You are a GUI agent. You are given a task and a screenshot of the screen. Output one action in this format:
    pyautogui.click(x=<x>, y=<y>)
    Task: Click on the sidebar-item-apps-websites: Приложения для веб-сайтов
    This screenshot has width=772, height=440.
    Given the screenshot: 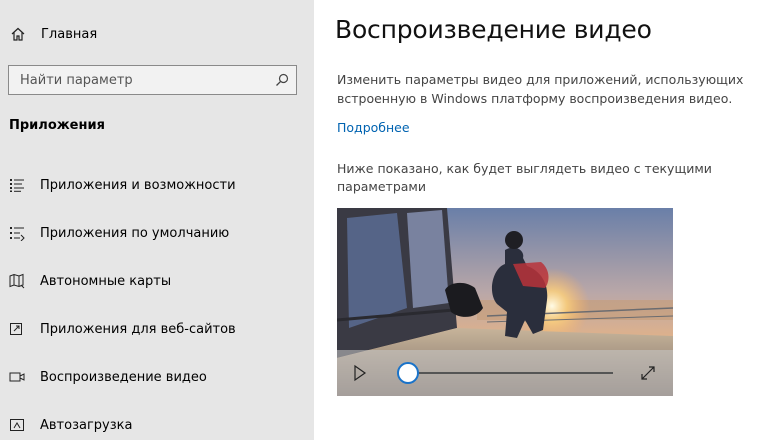 What is the action you would take?
    pyautogui.click(x=157, y=329)
    